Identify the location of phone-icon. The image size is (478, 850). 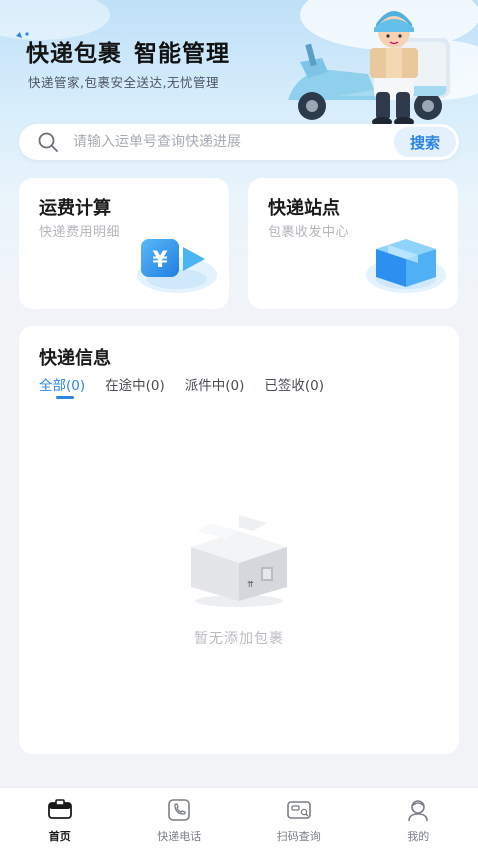
(179, 810).